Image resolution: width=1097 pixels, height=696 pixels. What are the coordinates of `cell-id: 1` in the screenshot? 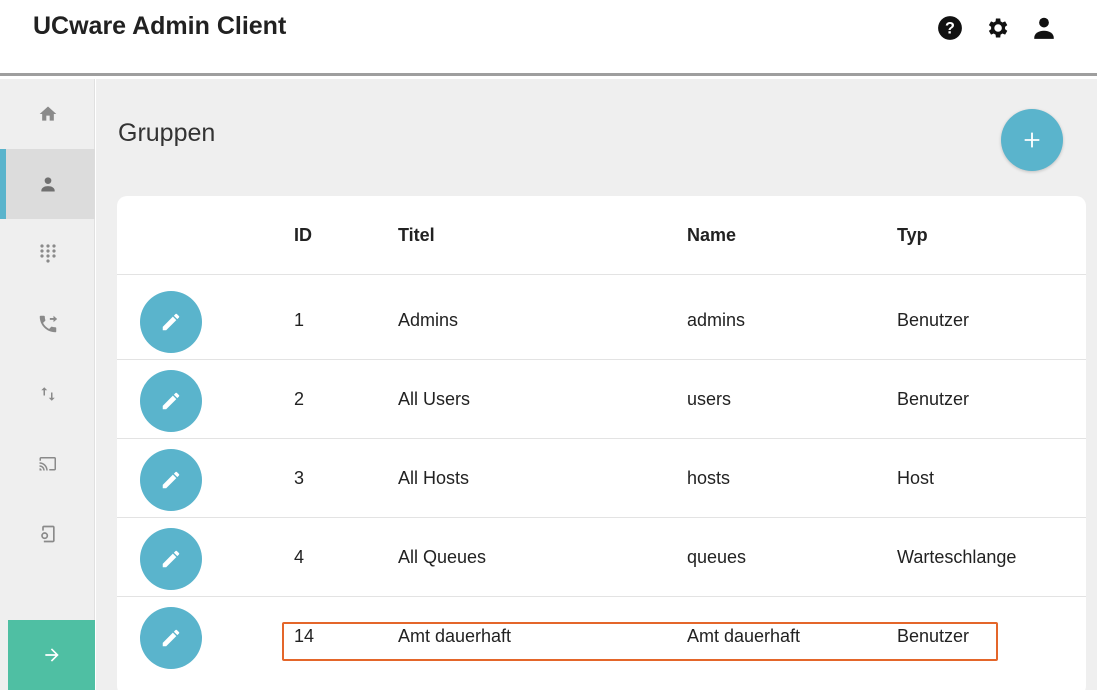 It's located at (299, 320).